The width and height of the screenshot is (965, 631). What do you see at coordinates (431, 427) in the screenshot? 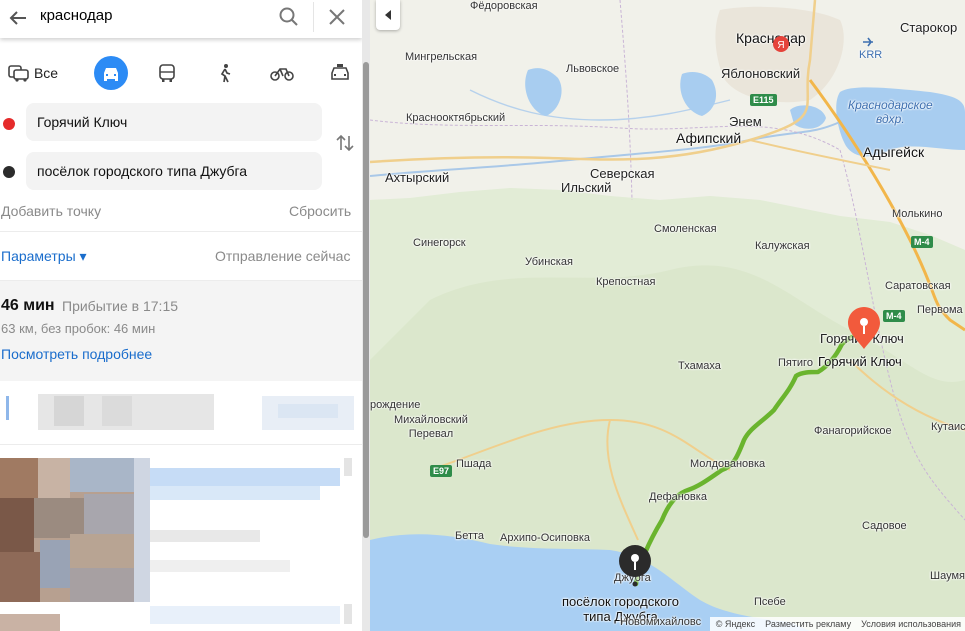
I see `map-label: Михайловский Перевал` at bounding box center [431, 427].